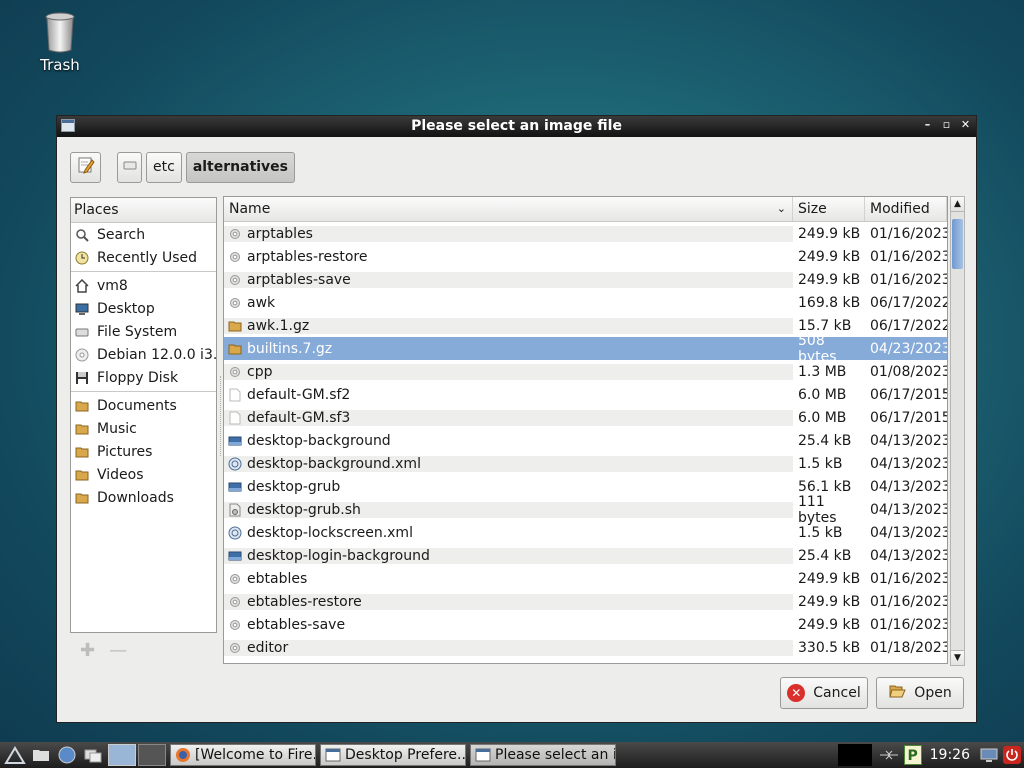 This screenshot has width=1024, height=768. Describe the element at coordinates (957, 431) in the screenshot. I see `file-list-scrollbar: ▲ ▼` at that location.